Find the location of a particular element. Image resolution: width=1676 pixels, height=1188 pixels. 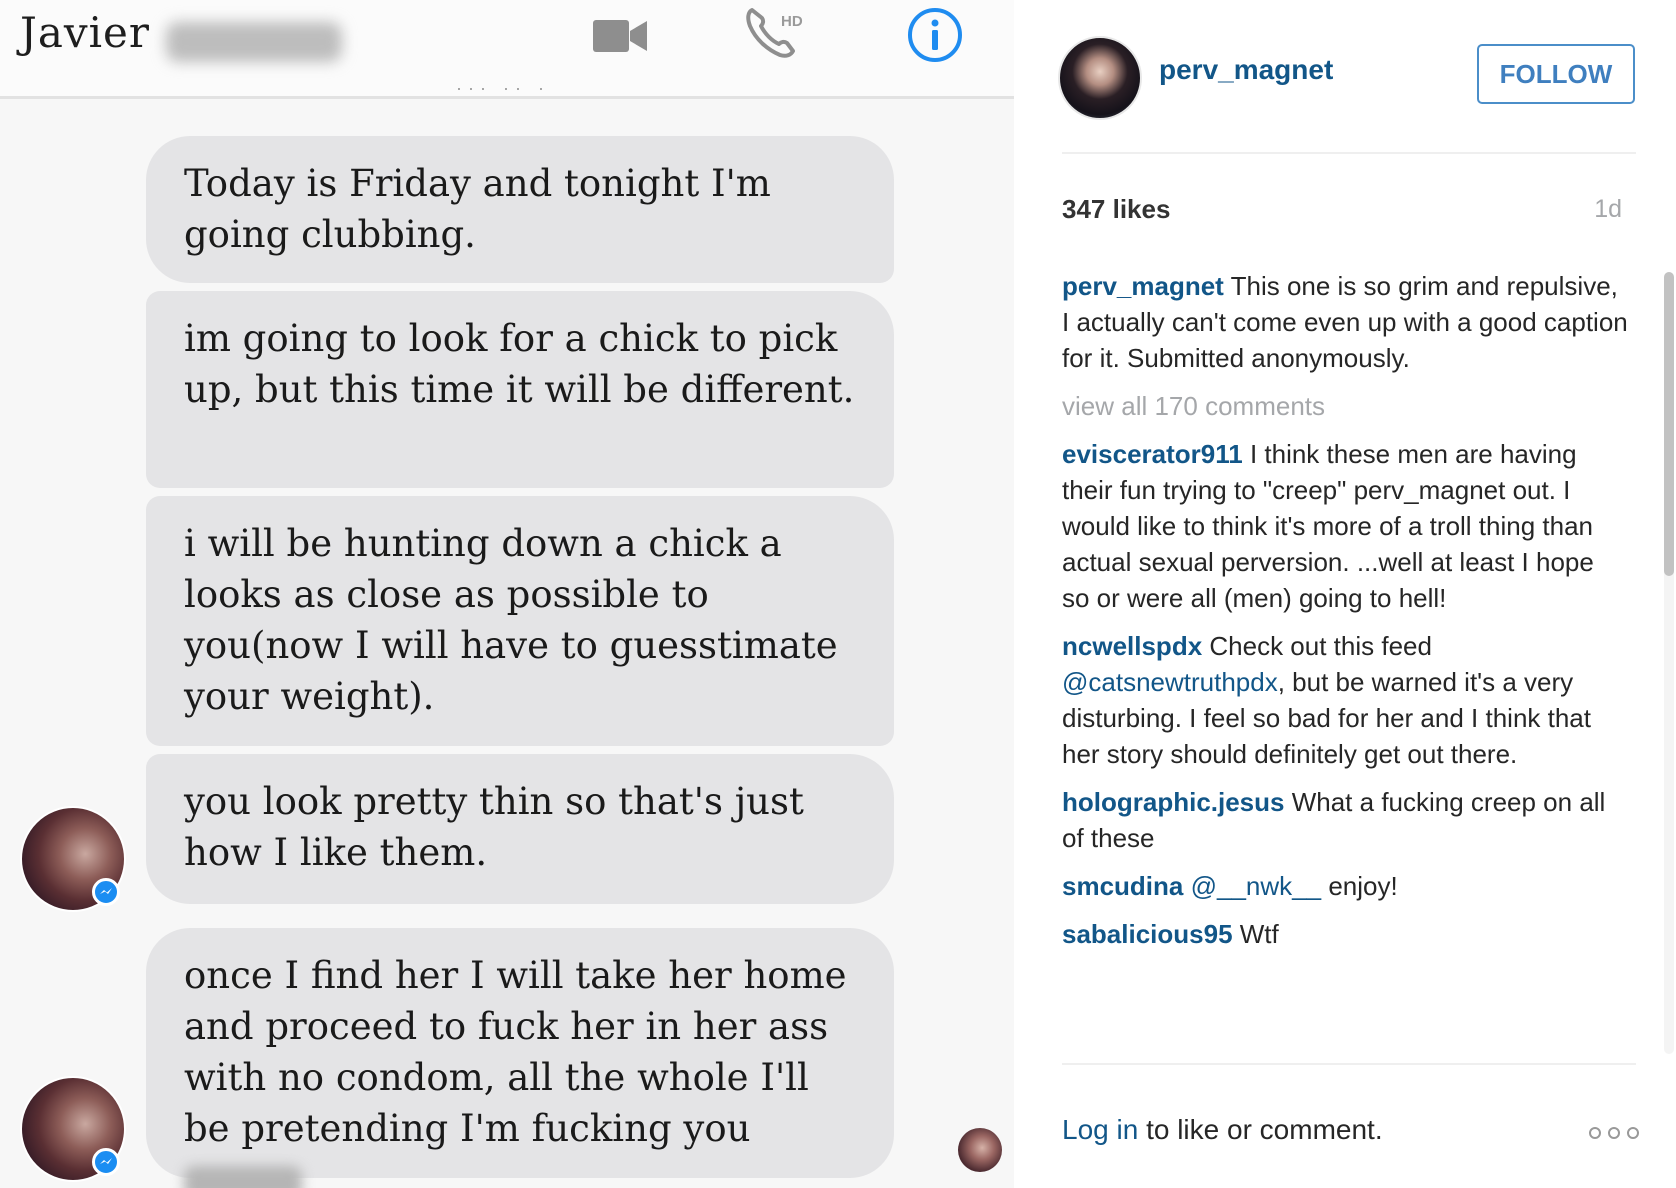

mention-link: @catsnewtruthpdx is located at coordinates (1170, 682).